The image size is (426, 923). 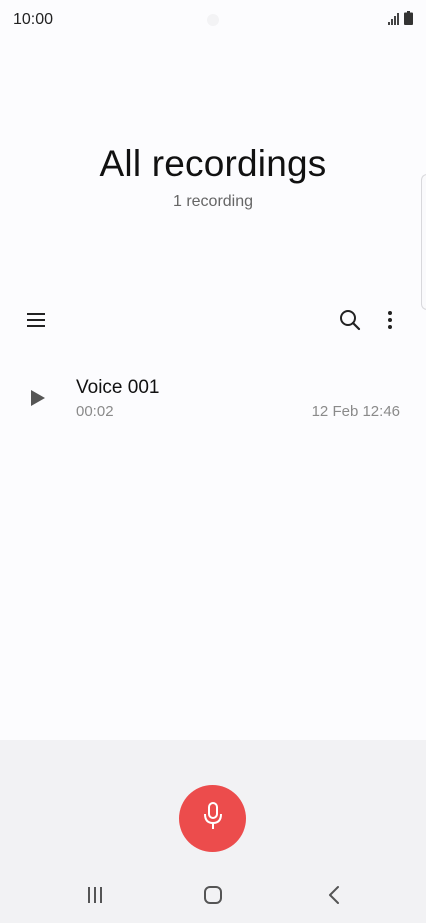 I want to click on back-icon, so click(x=334, y=897).